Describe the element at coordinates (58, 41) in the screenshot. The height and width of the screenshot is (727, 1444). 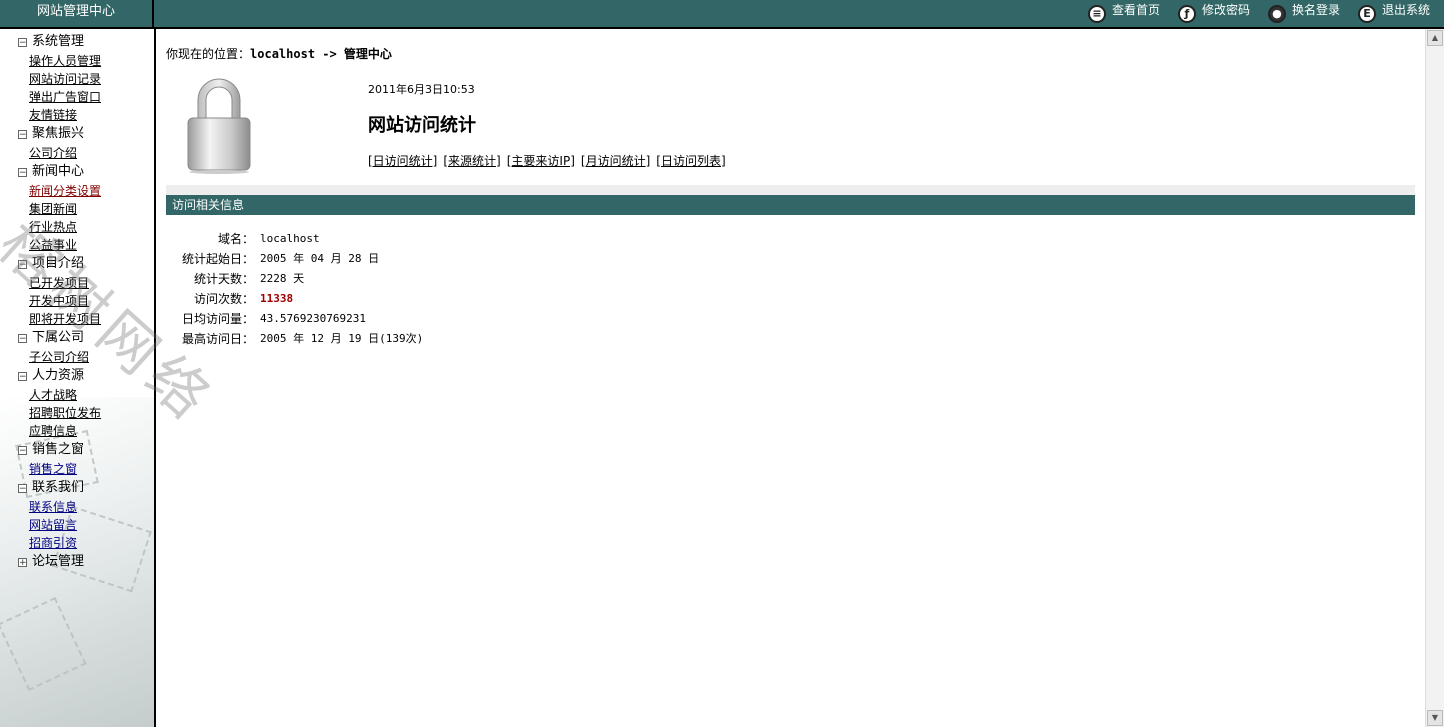
I see `sidebar-group-title: 系统管理` at that location.